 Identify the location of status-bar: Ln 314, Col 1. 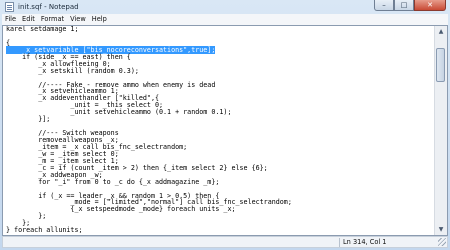
(225, 242).